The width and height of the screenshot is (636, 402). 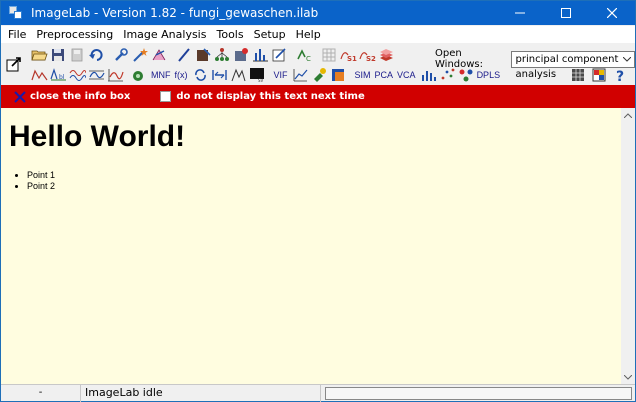 What do you see at coordinates (58, 55) in the screenshot?
I see `save-icon` at bounding box center [58, 55].